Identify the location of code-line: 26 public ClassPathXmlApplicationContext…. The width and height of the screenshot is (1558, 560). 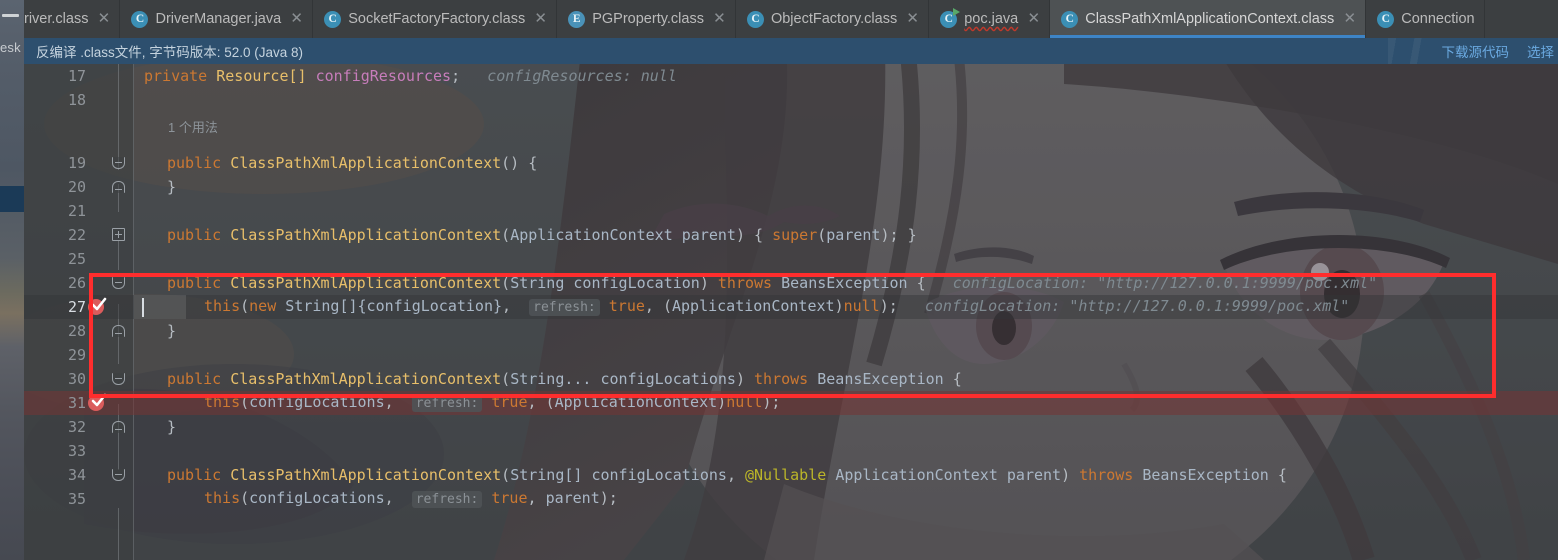
(791, 283).